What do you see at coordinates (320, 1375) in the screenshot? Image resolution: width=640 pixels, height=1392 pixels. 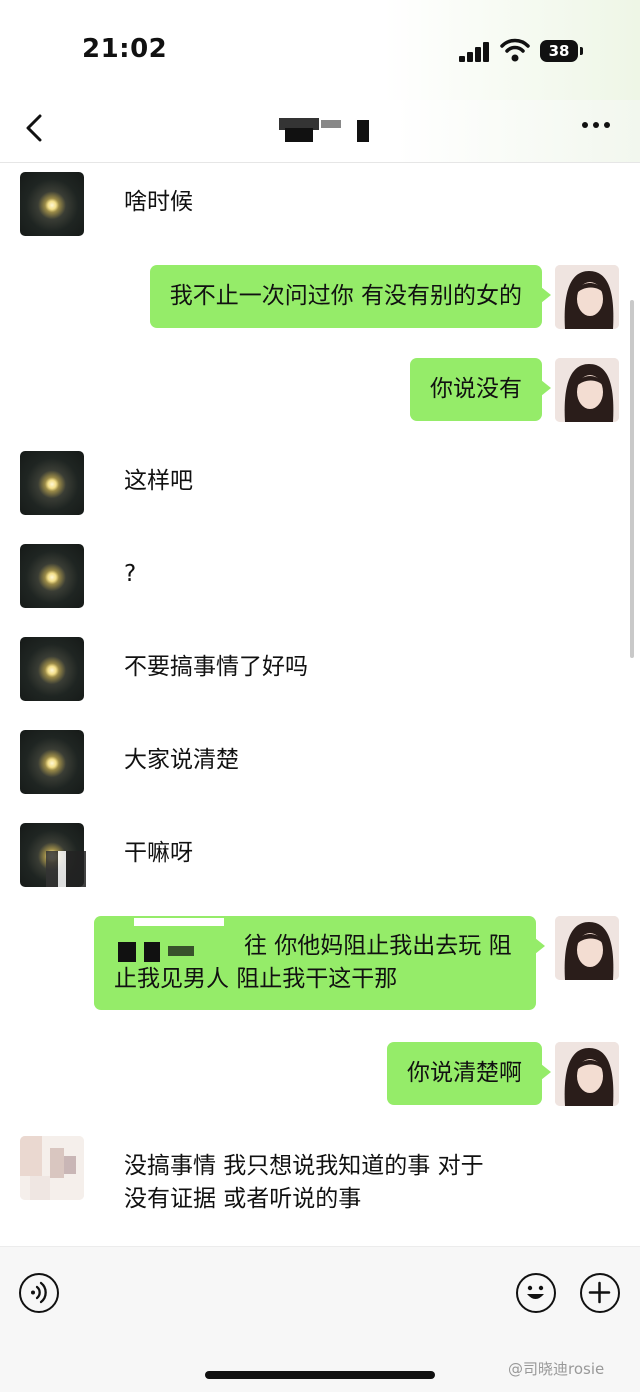 I see `home-indicator` at bounding box center [320, 1375].